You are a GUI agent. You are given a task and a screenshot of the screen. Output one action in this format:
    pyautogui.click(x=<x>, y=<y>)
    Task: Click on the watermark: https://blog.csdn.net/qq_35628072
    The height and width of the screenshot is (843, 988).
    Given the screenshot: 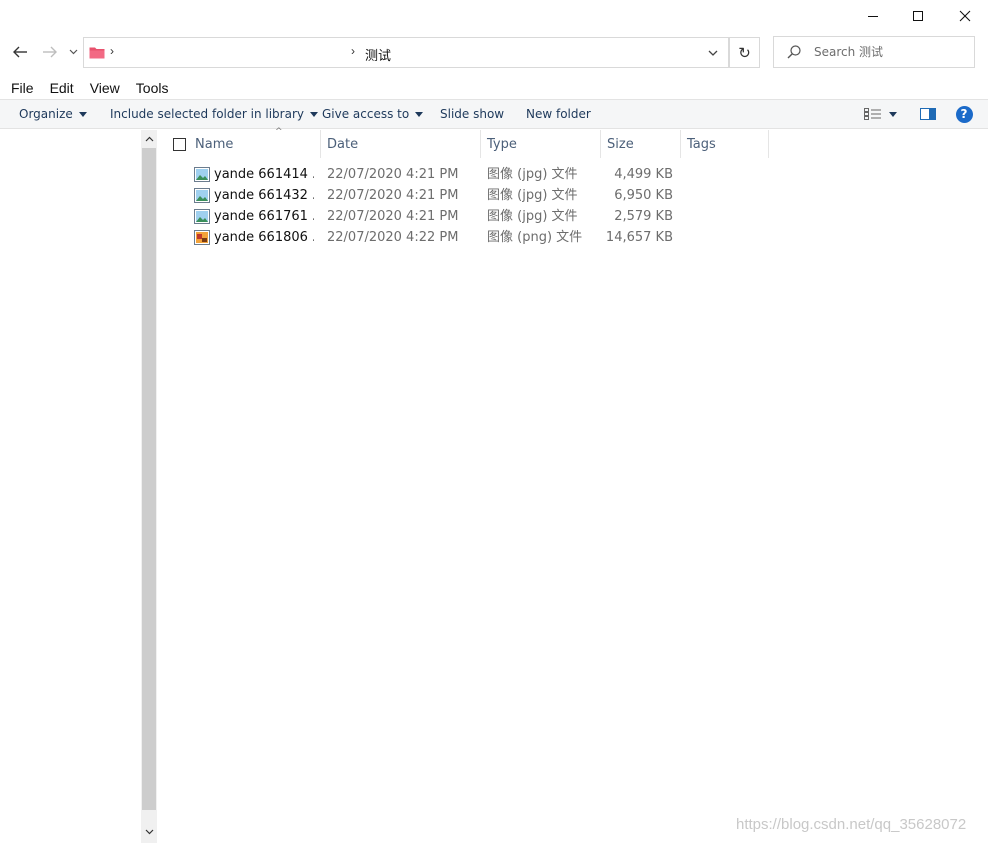 What is the action you would take?
    pyautogui.click(x=851, y=824)
    